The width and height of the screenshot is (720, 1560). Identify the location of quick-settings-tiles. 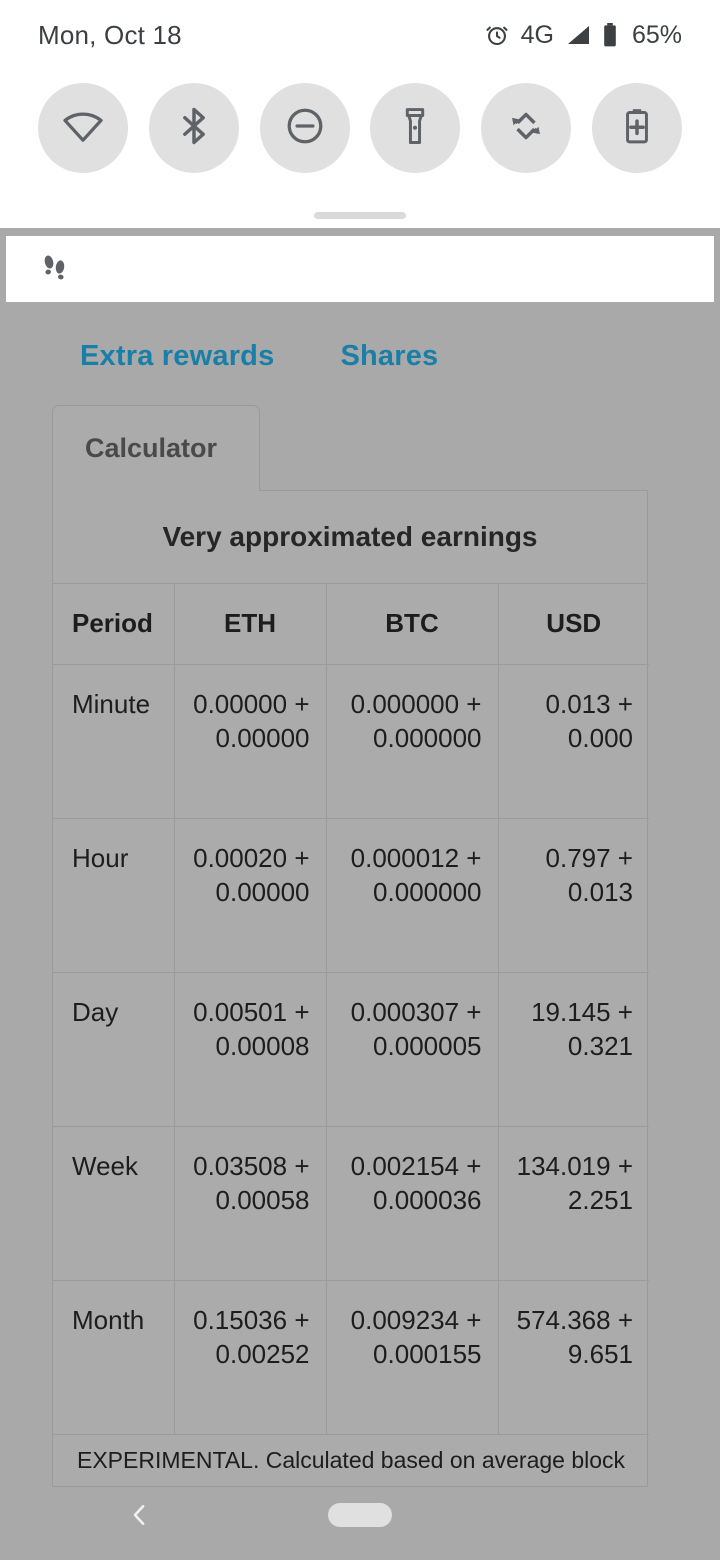
(360, 128).